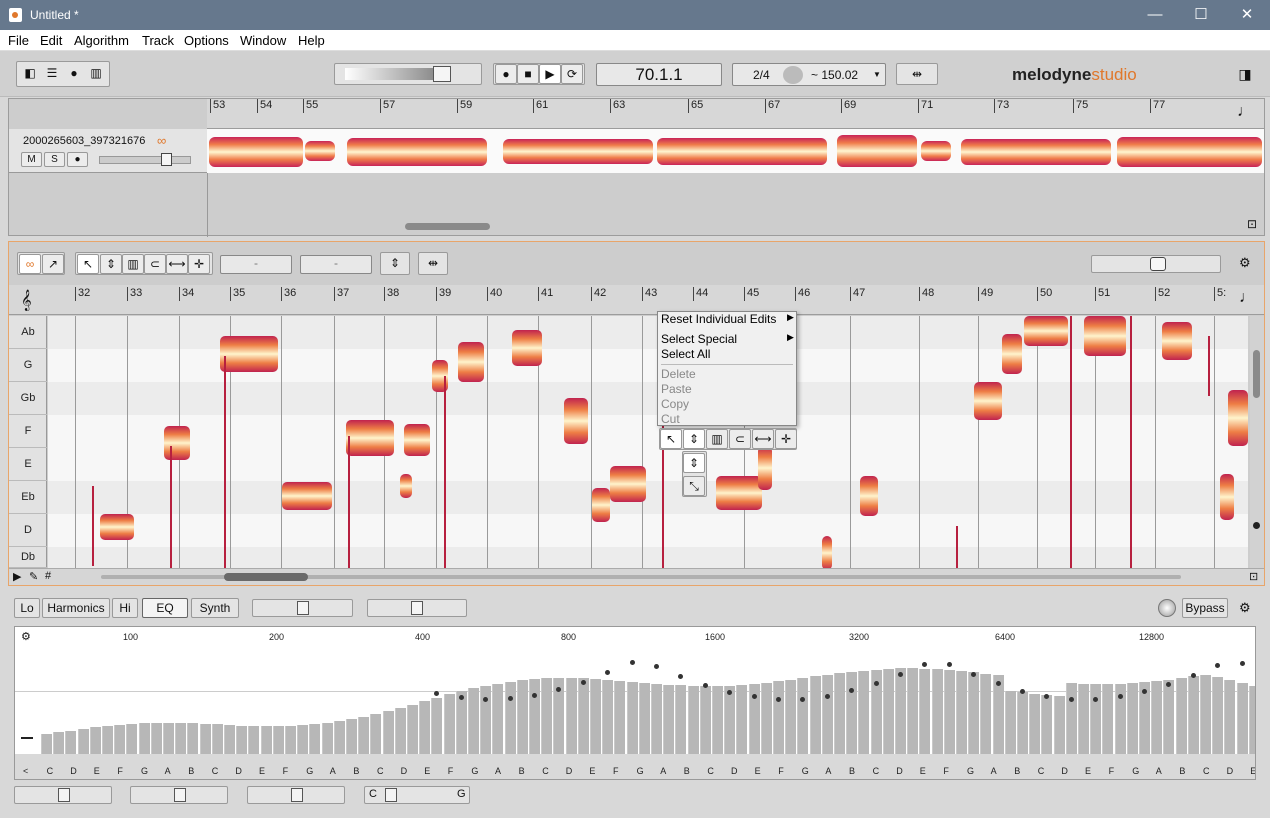 Image resolution: width=1270 pixels, height=818 pixels. I want to click on track-volume-slider, so click(145, 160).